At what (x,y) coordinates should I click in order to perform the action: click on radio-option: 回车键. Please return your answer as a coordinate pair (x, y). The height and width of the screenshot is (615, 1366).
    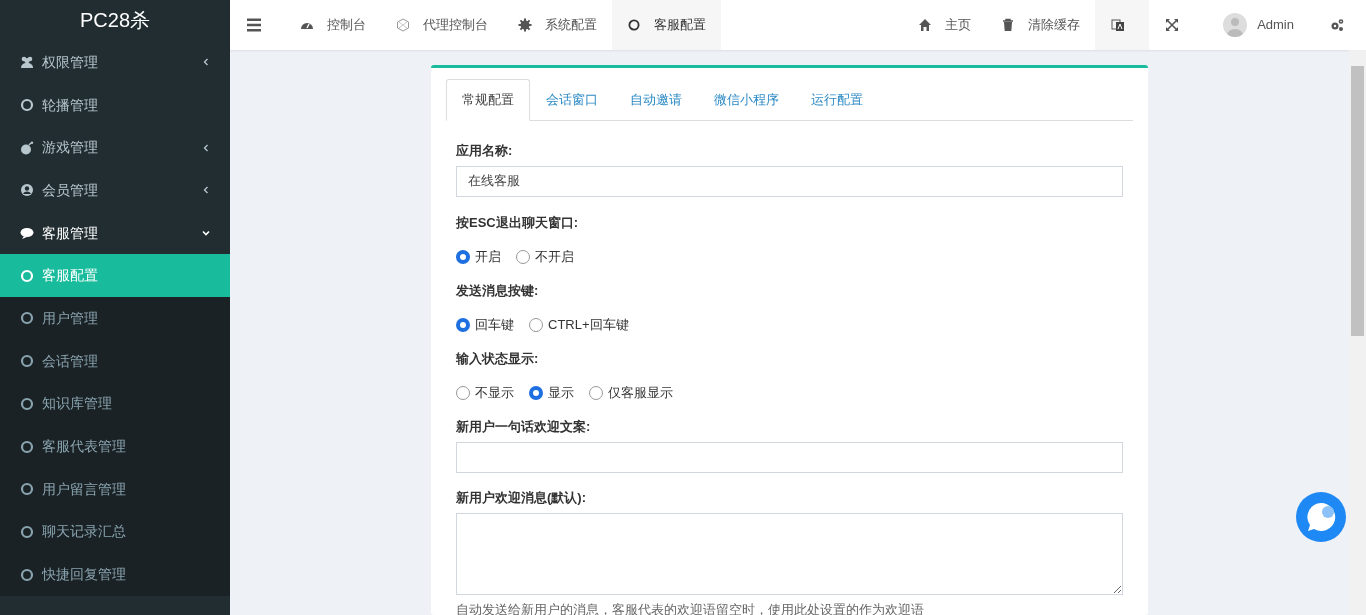
    Looking at the image, I should click on (485, 324).